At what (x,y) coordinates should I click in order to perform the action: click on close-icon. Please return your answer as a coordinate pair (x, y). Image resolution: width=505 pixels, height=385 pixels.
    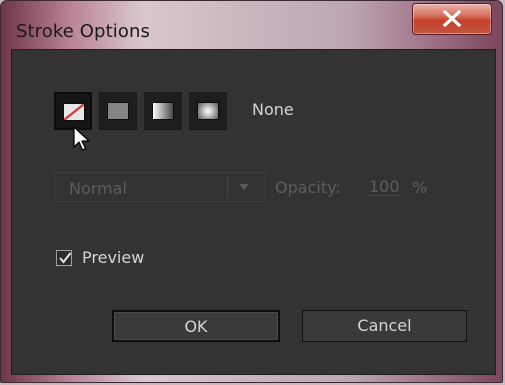
    Looking at the image, I should click on (452, 18).